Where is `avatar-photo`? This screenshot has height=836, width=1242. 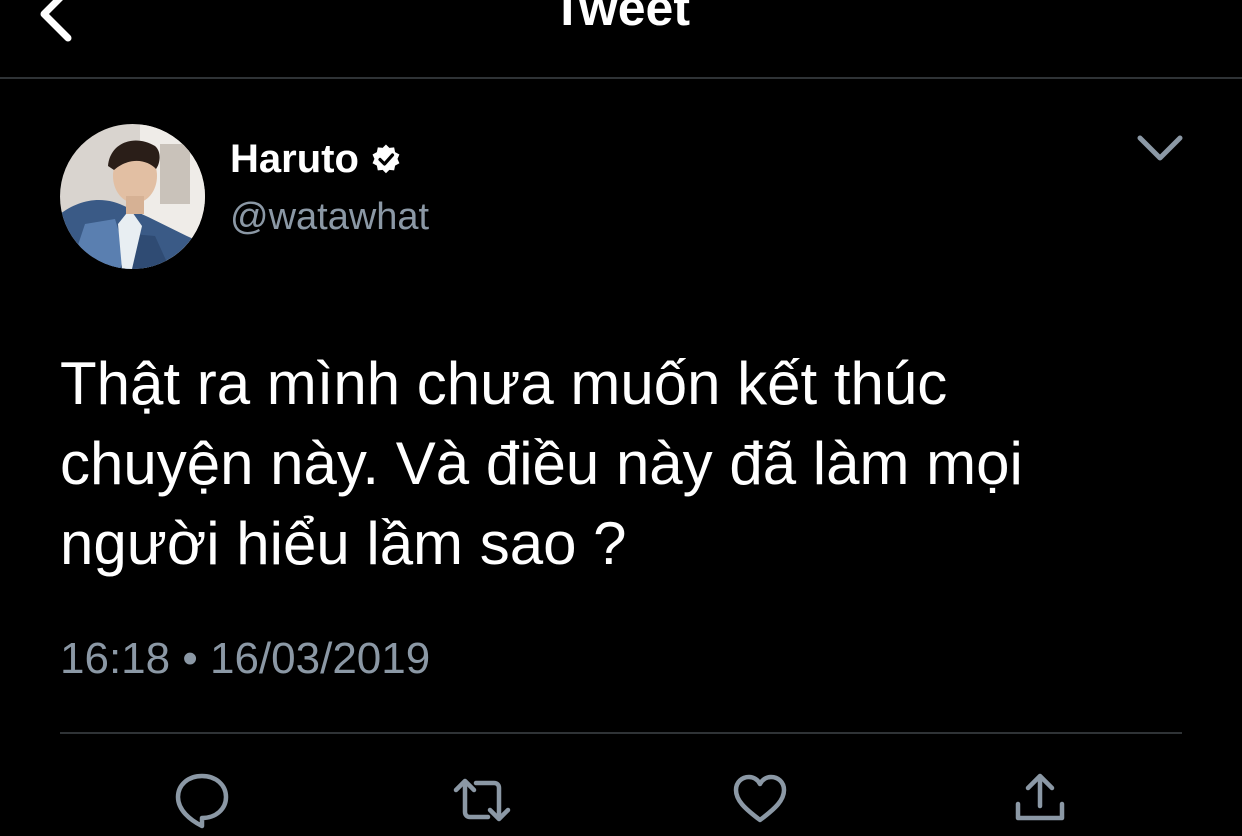
avatar-photo is located at coordinates (132, 196).